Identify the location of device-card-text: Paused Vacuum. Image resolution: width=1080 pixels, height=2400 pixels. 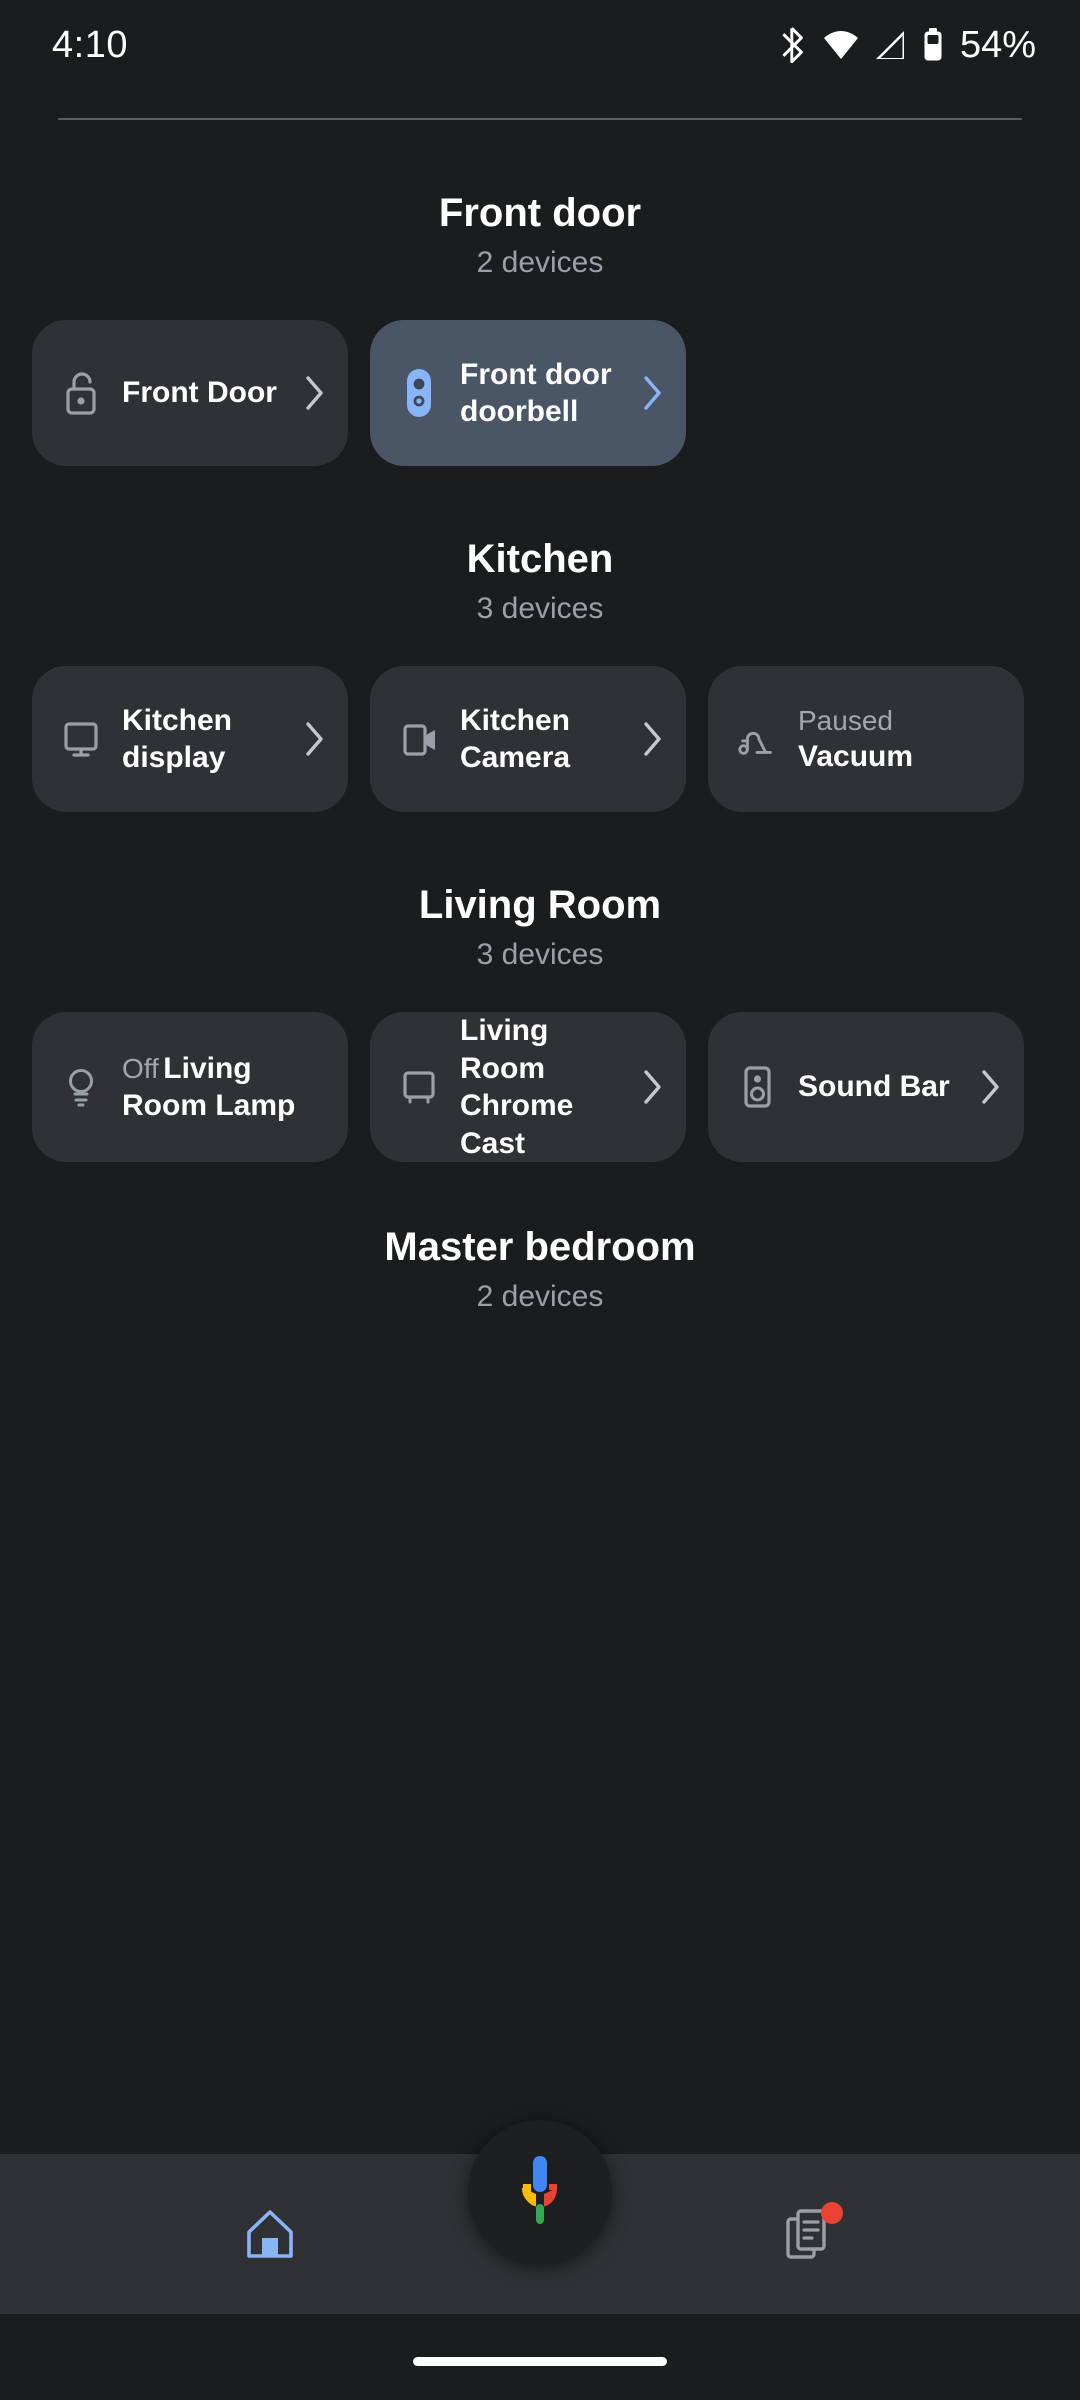
(901, 739).